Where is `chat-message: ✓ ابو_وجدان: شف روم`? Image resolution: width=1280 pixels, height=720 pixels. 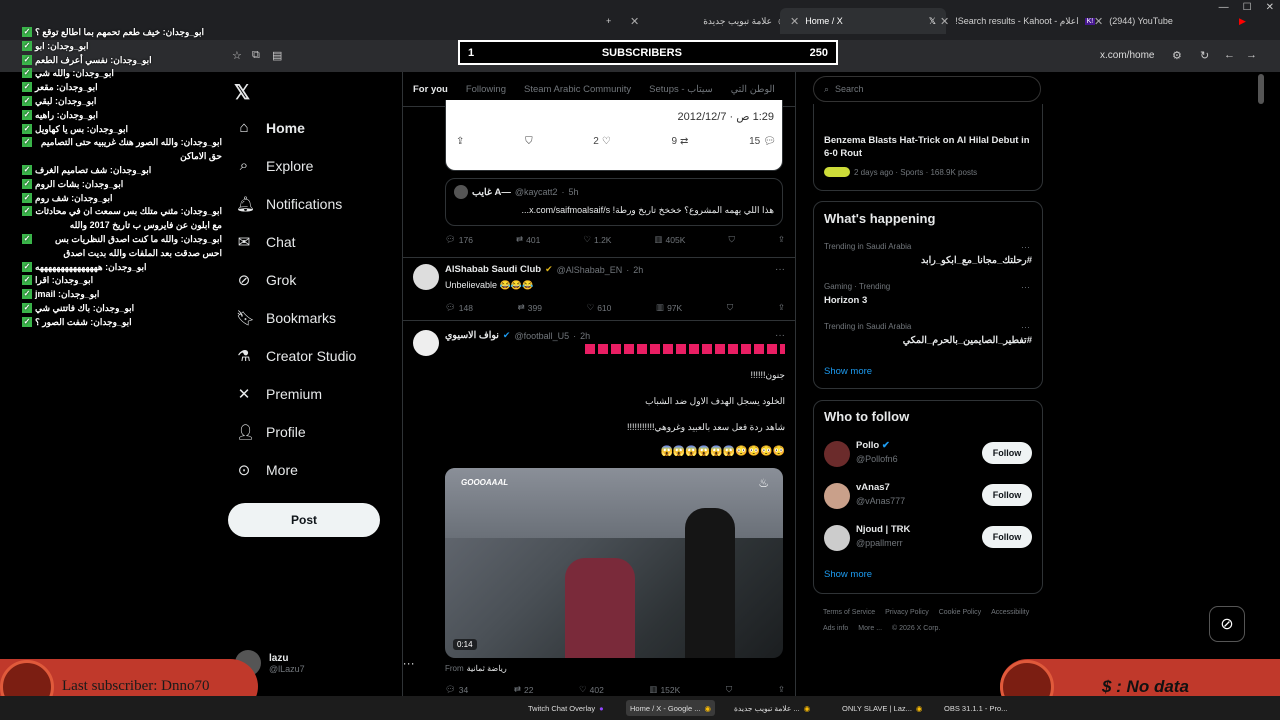
chat-message: ✓ ابو_وجدان: شف روم is located at coordinates (67, 197).